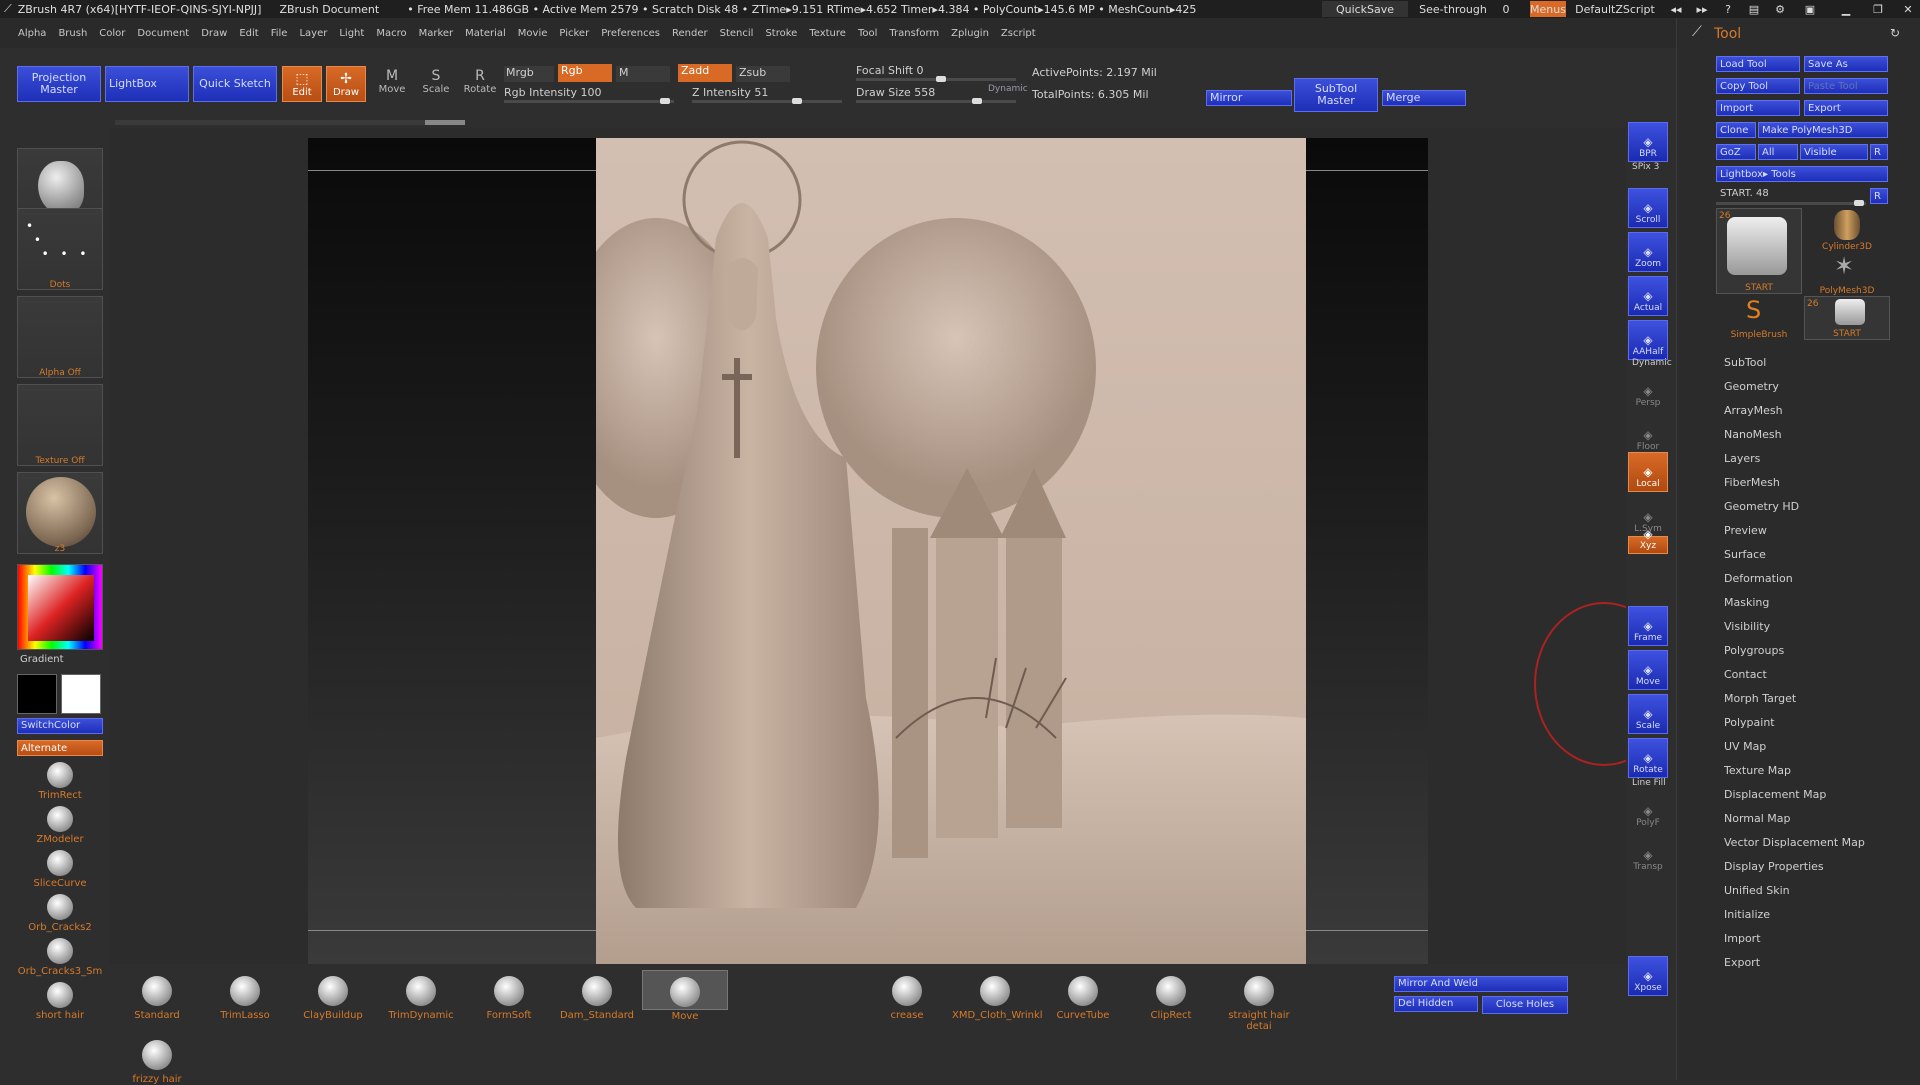  What do you see at coordinates (936, 101) in the screenshot?
I see `draw-size-slider` at bounding box center [936, 101].